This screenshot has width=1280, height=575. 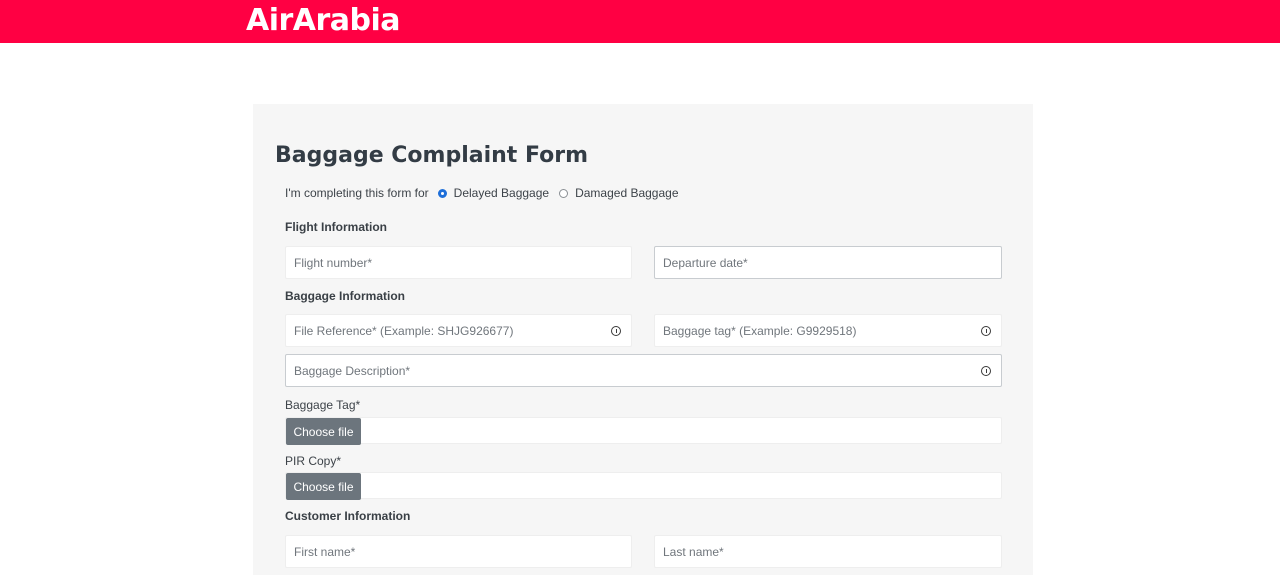 I want to click on radio-delayed-baggage: Delayed Baggage, so click(x=493, y=193).